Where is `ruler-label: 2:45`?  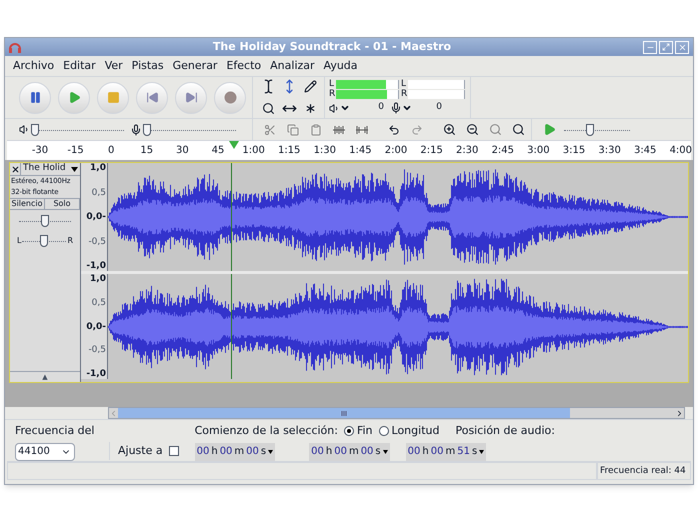 ruler-label: 2:45 is located at coordinates (503, 151).